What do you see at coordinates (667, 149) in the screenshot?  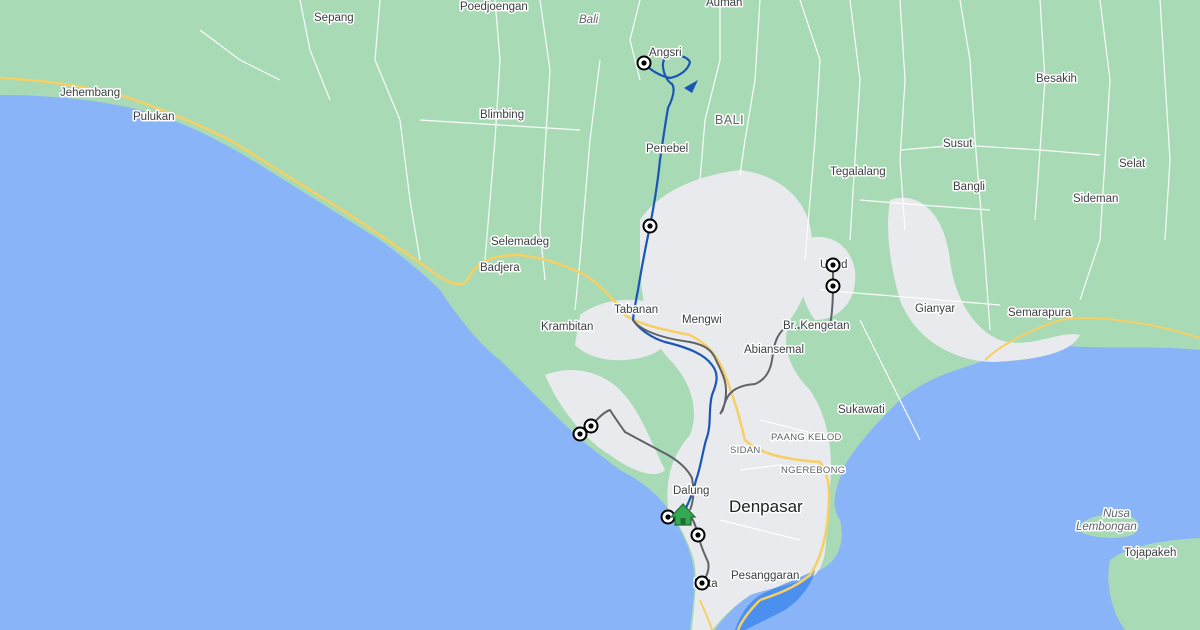 I see `label-penebel: Penebel` at bounding box center [667, 149].